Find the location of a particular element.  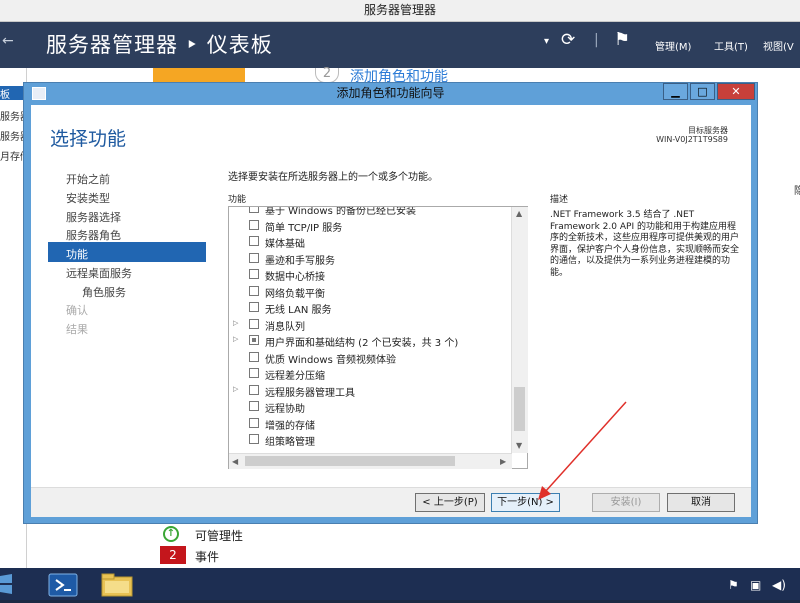

feature-label: 网络负载平衡 is located at coordinates (295, 294).